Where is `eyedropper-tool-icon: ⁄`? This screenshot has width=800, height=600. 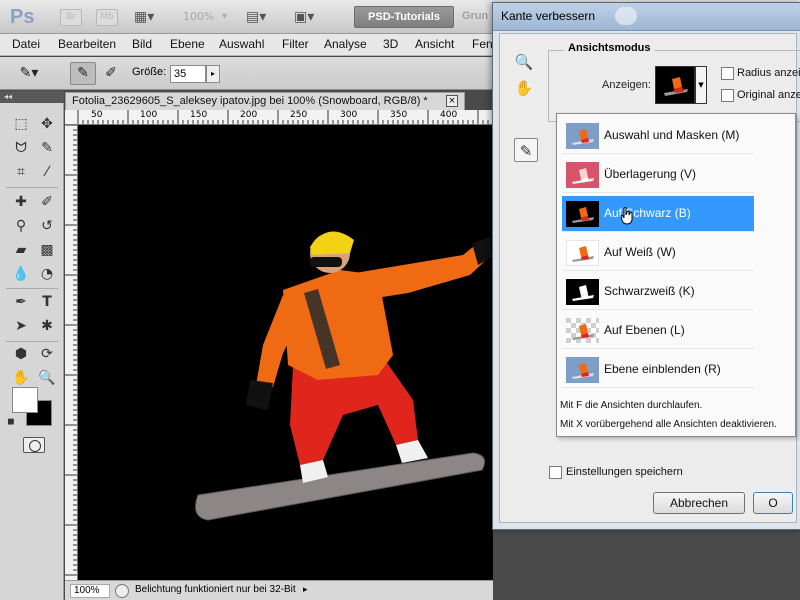 eyedropper-tool-icon: ⁄ is located at coordinates (47, 172).